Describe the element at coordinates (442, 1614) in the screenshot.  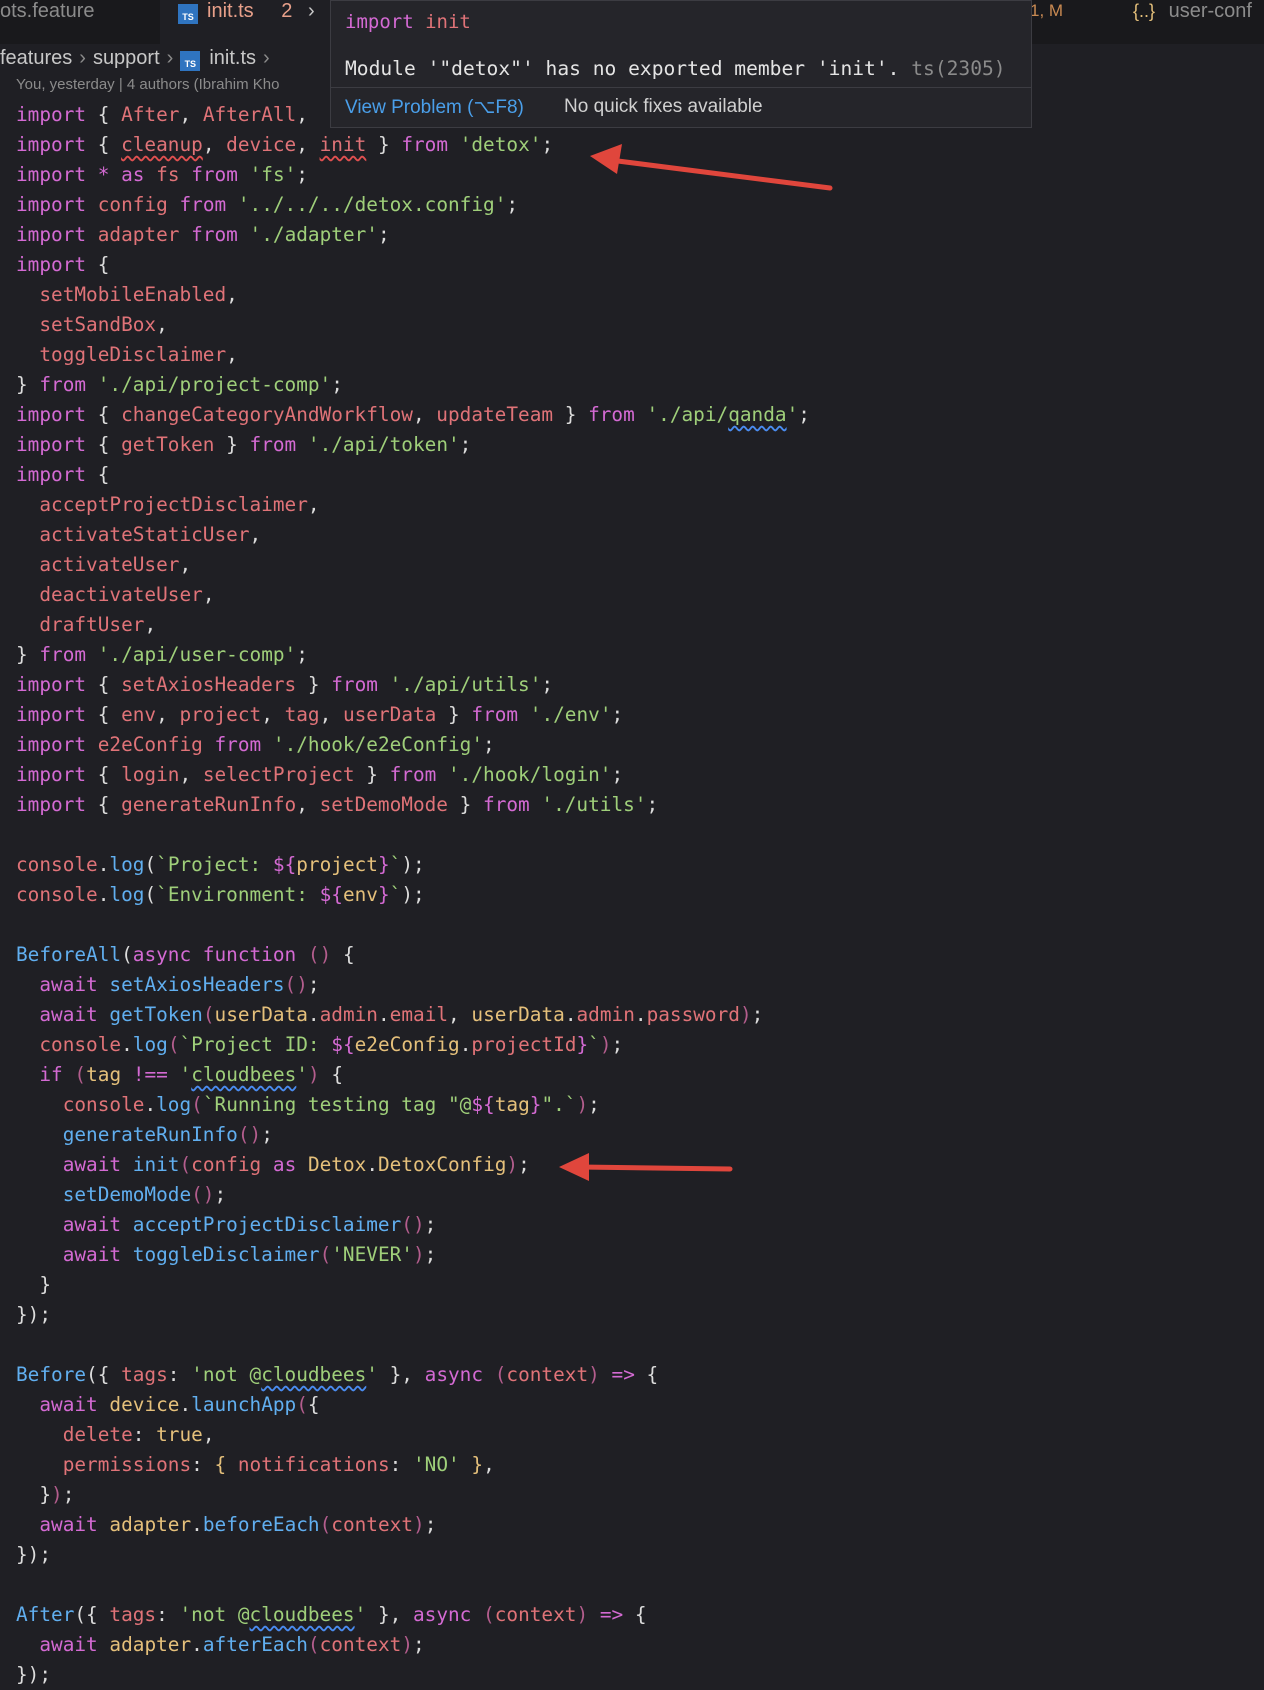
I see `keyword-token: async` at that location.